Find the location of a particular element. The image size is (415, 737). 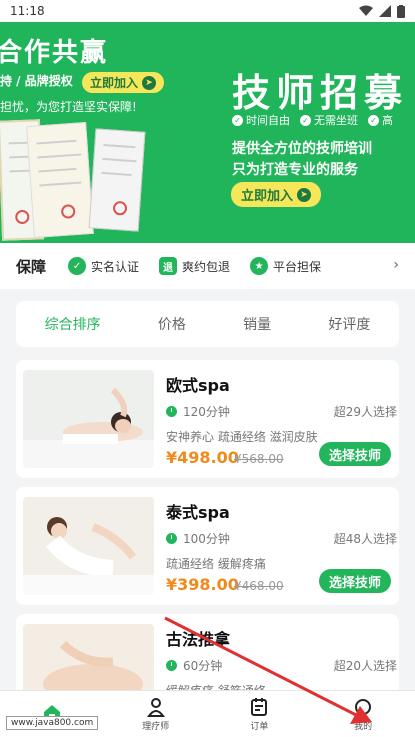

guarantee-item-verified: ✓ 实名认证 is located at coordinates (103, 266).